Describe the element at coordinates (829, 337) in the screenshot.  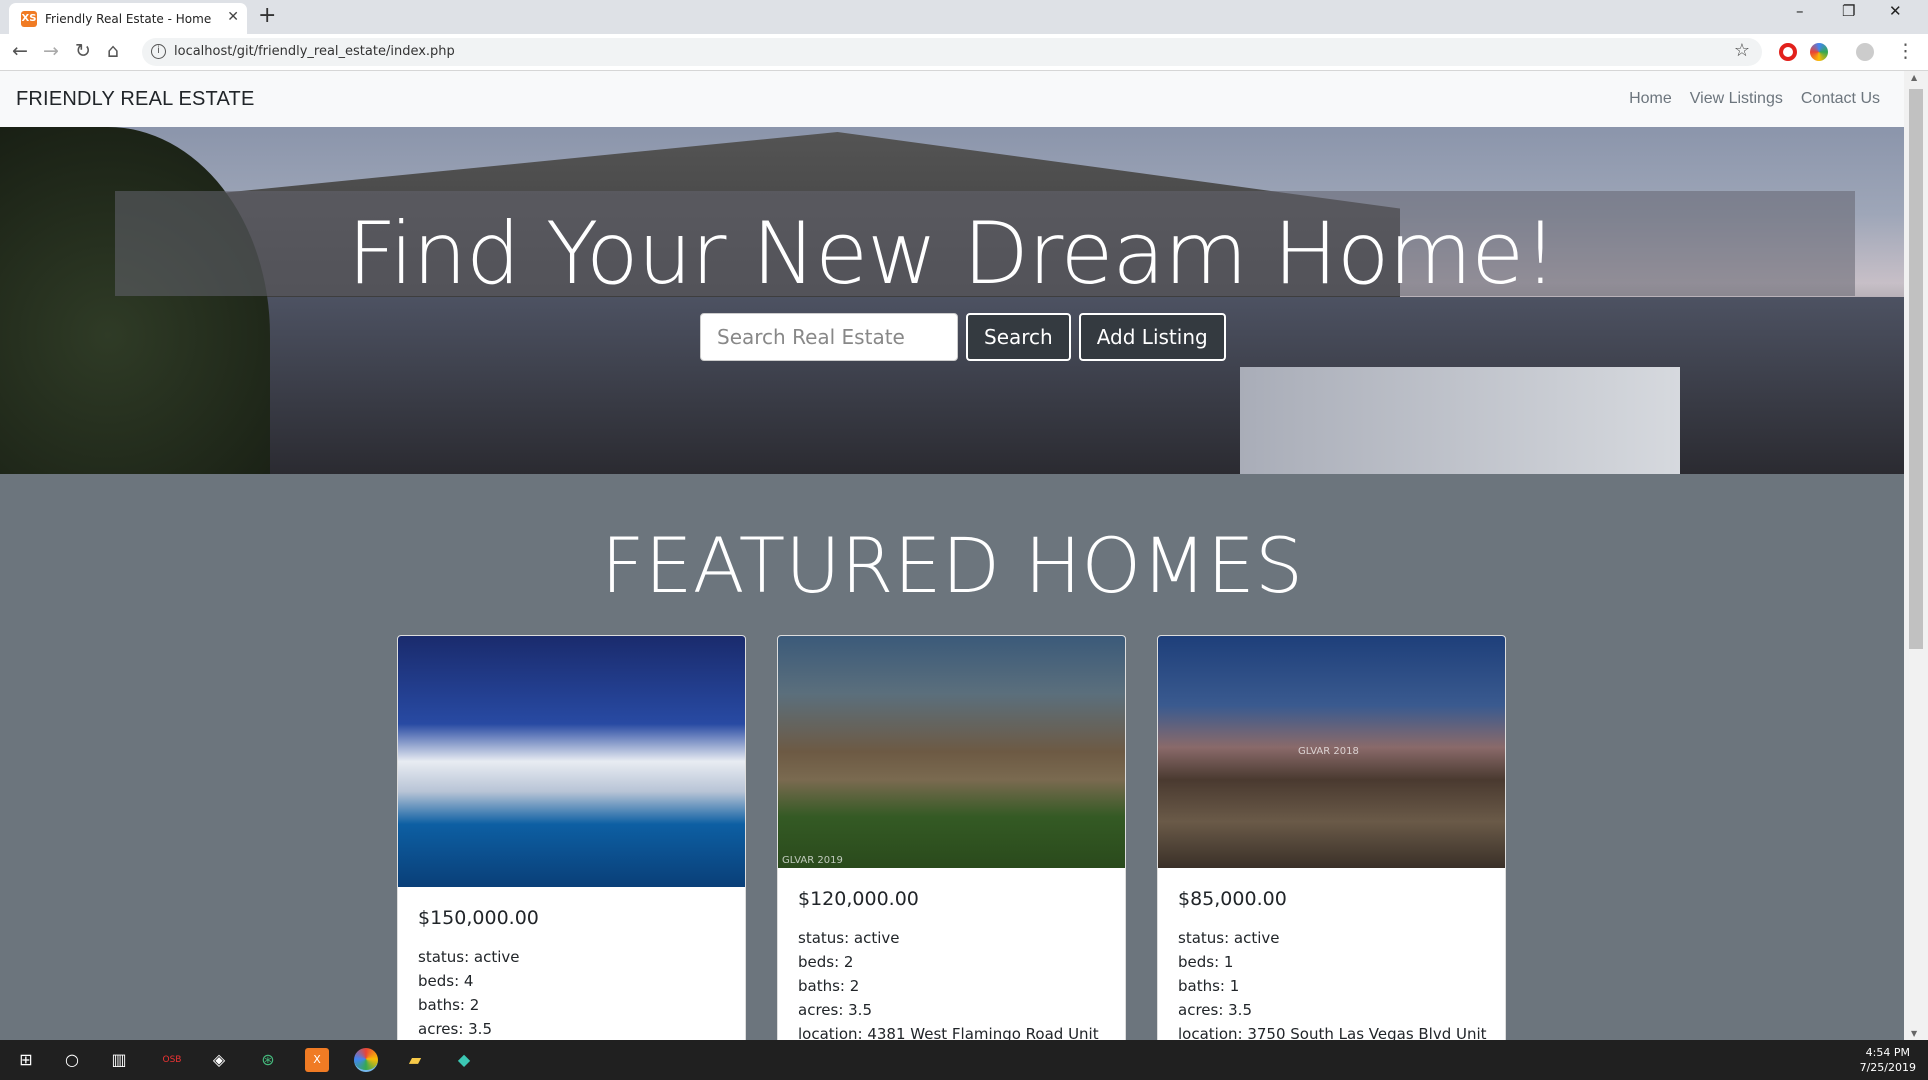
I see `search-input` at that location.